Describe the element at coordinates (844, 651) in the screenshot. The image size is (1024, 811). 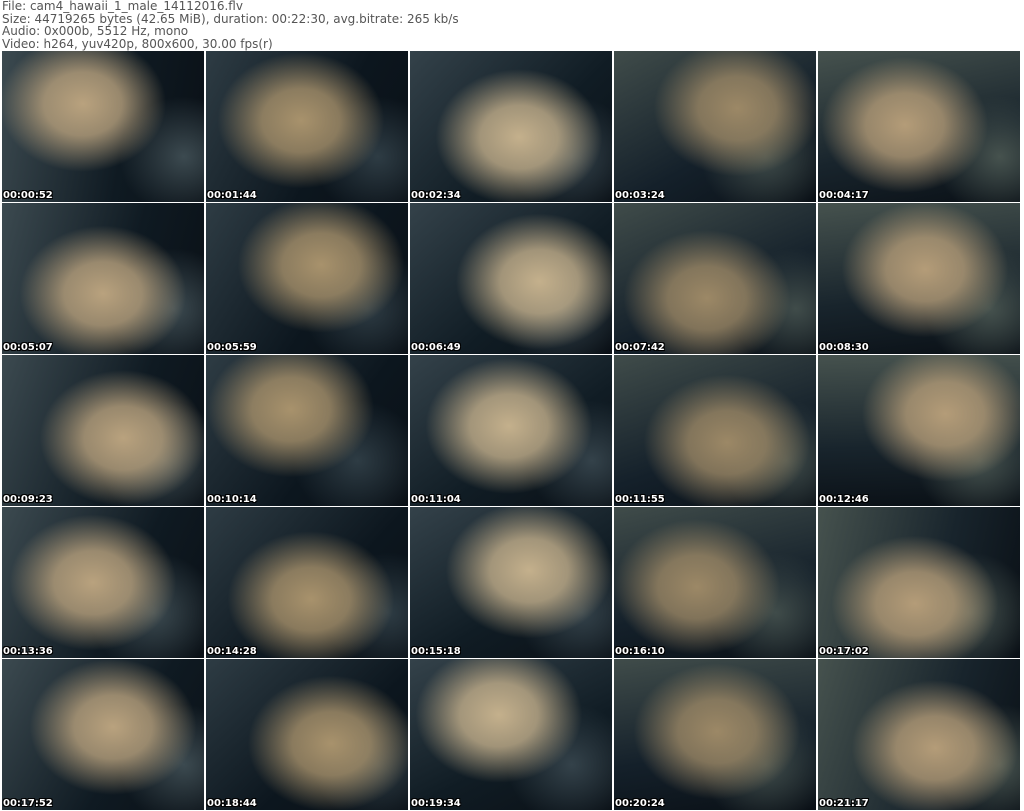
I see `thumbnail-timestamp: 00:17:02` at that location.